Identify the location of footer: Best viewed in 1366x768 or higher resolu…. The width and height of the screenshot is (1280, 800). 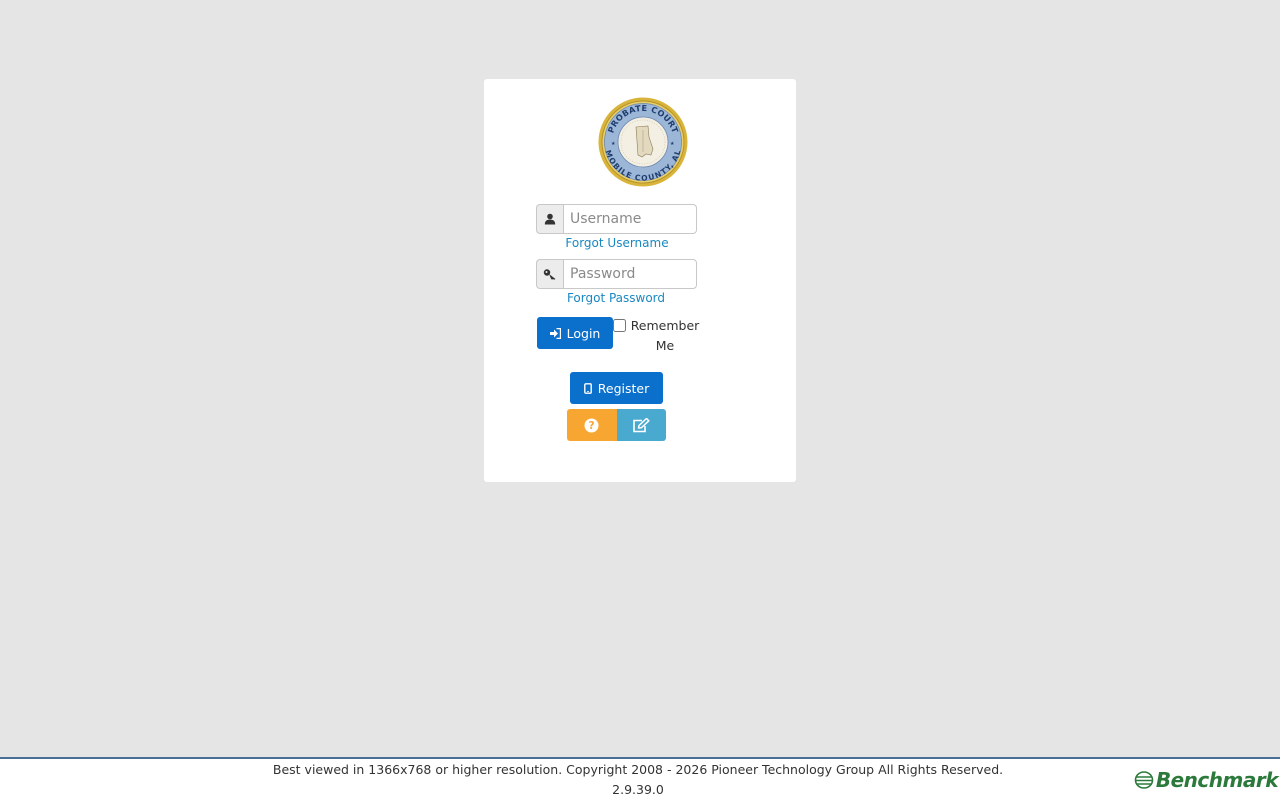
(640, 778).